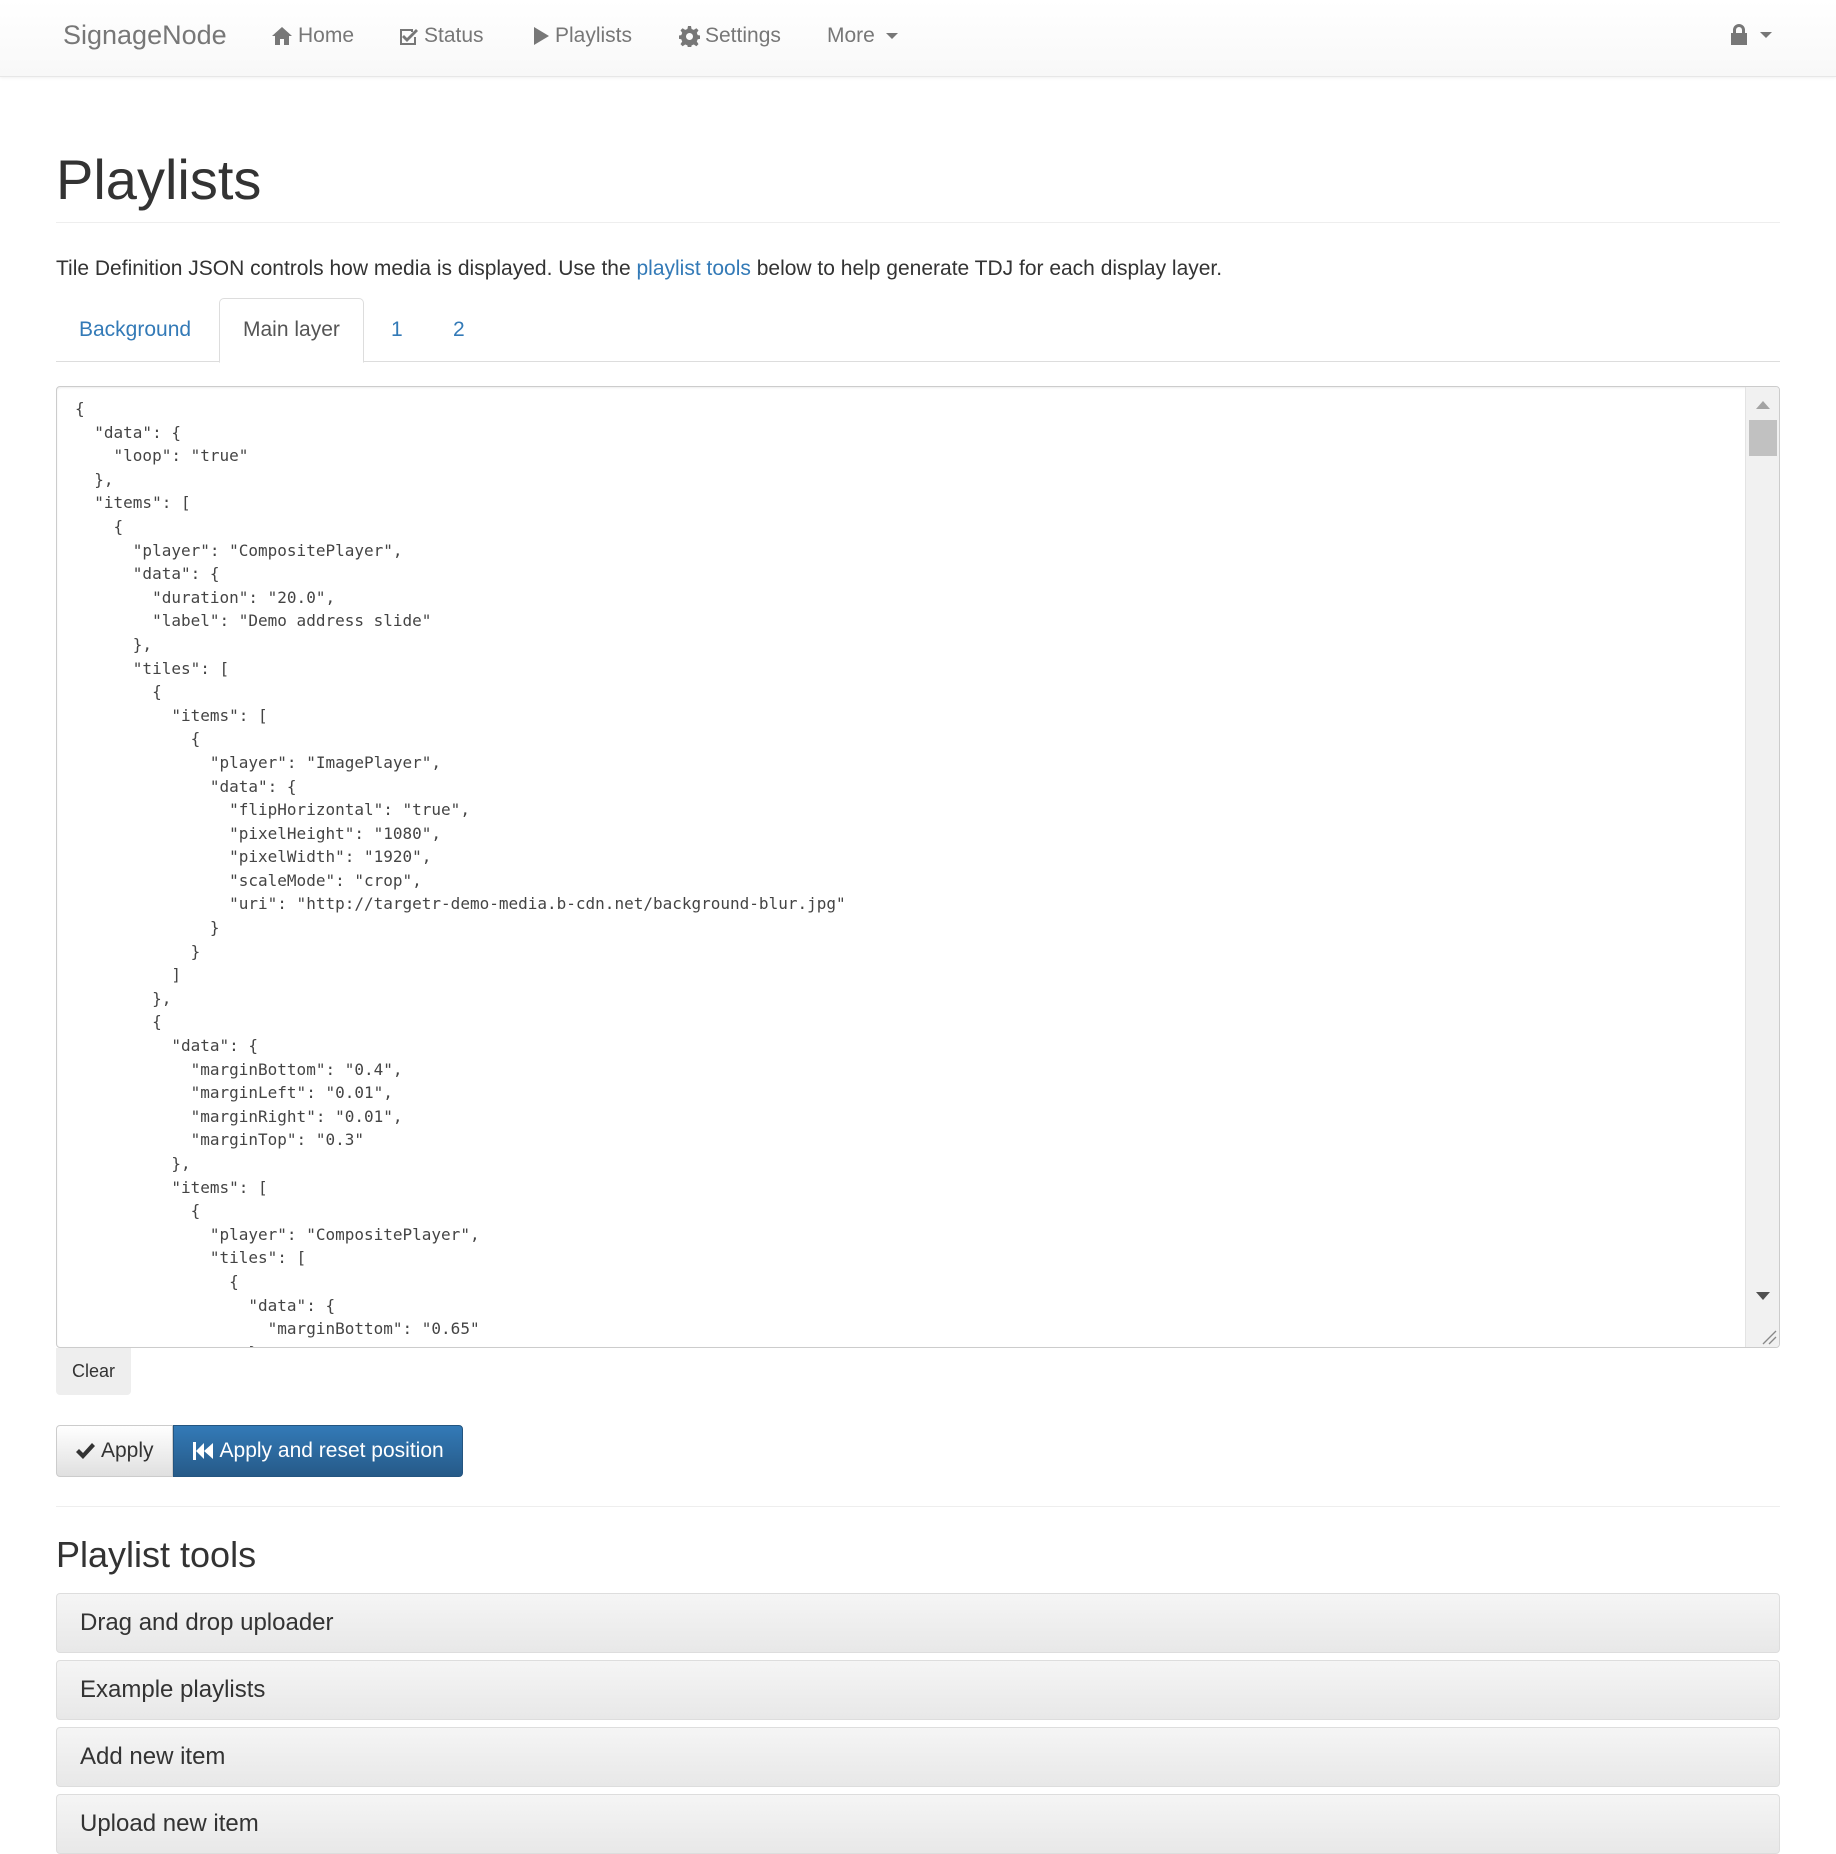 The width and height of the screenshot is (1836, 1854). Describe the element at coordinates (743, 35) in the screenshot. I see `nav-settings-label: Settings` at that location.